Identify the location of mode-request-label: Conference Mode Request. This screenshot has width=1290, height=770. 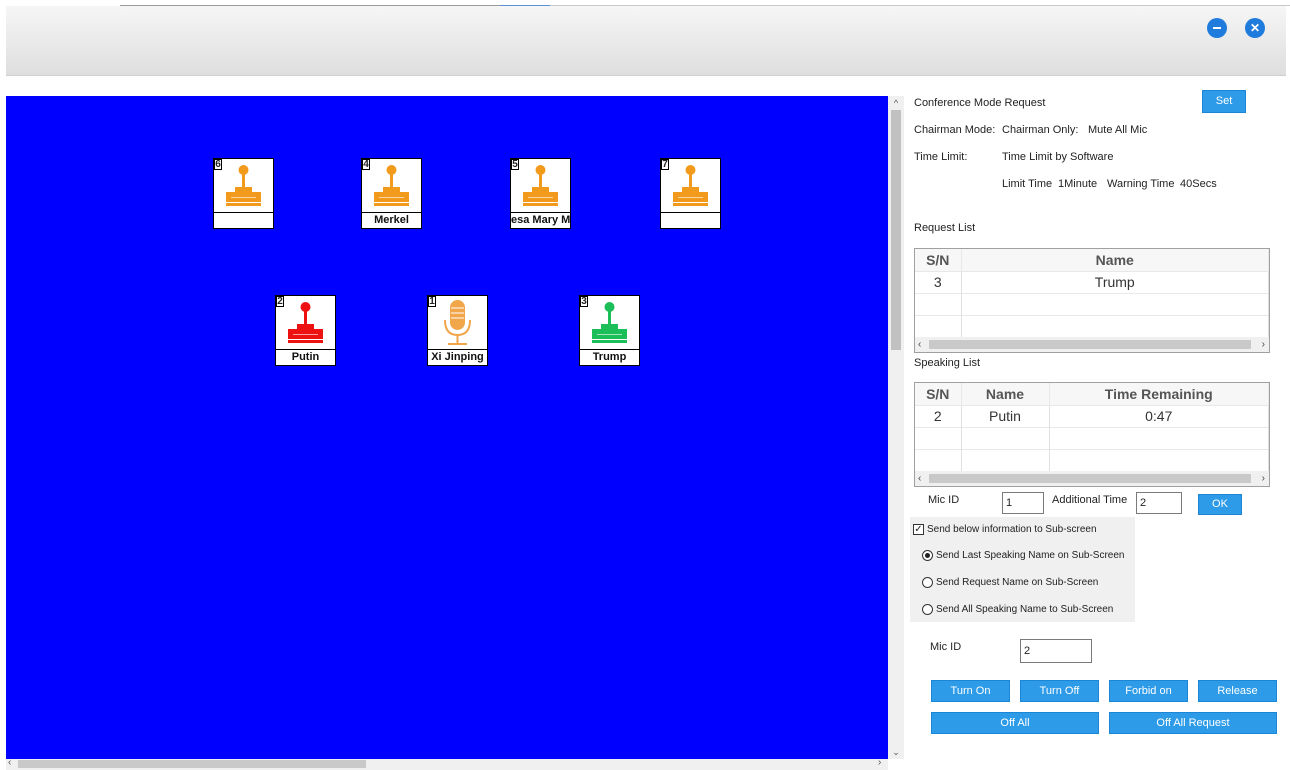
(980, 103).